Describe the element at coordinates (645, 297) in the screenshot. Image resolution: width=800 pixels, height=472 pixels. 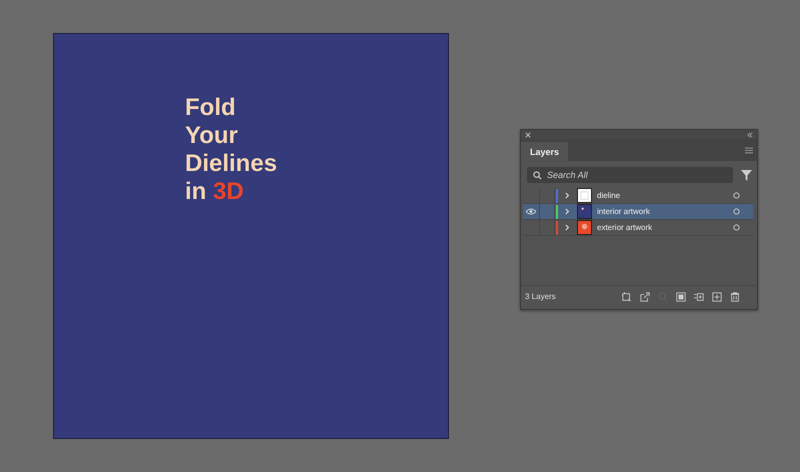
I see `export-icon` at that location.